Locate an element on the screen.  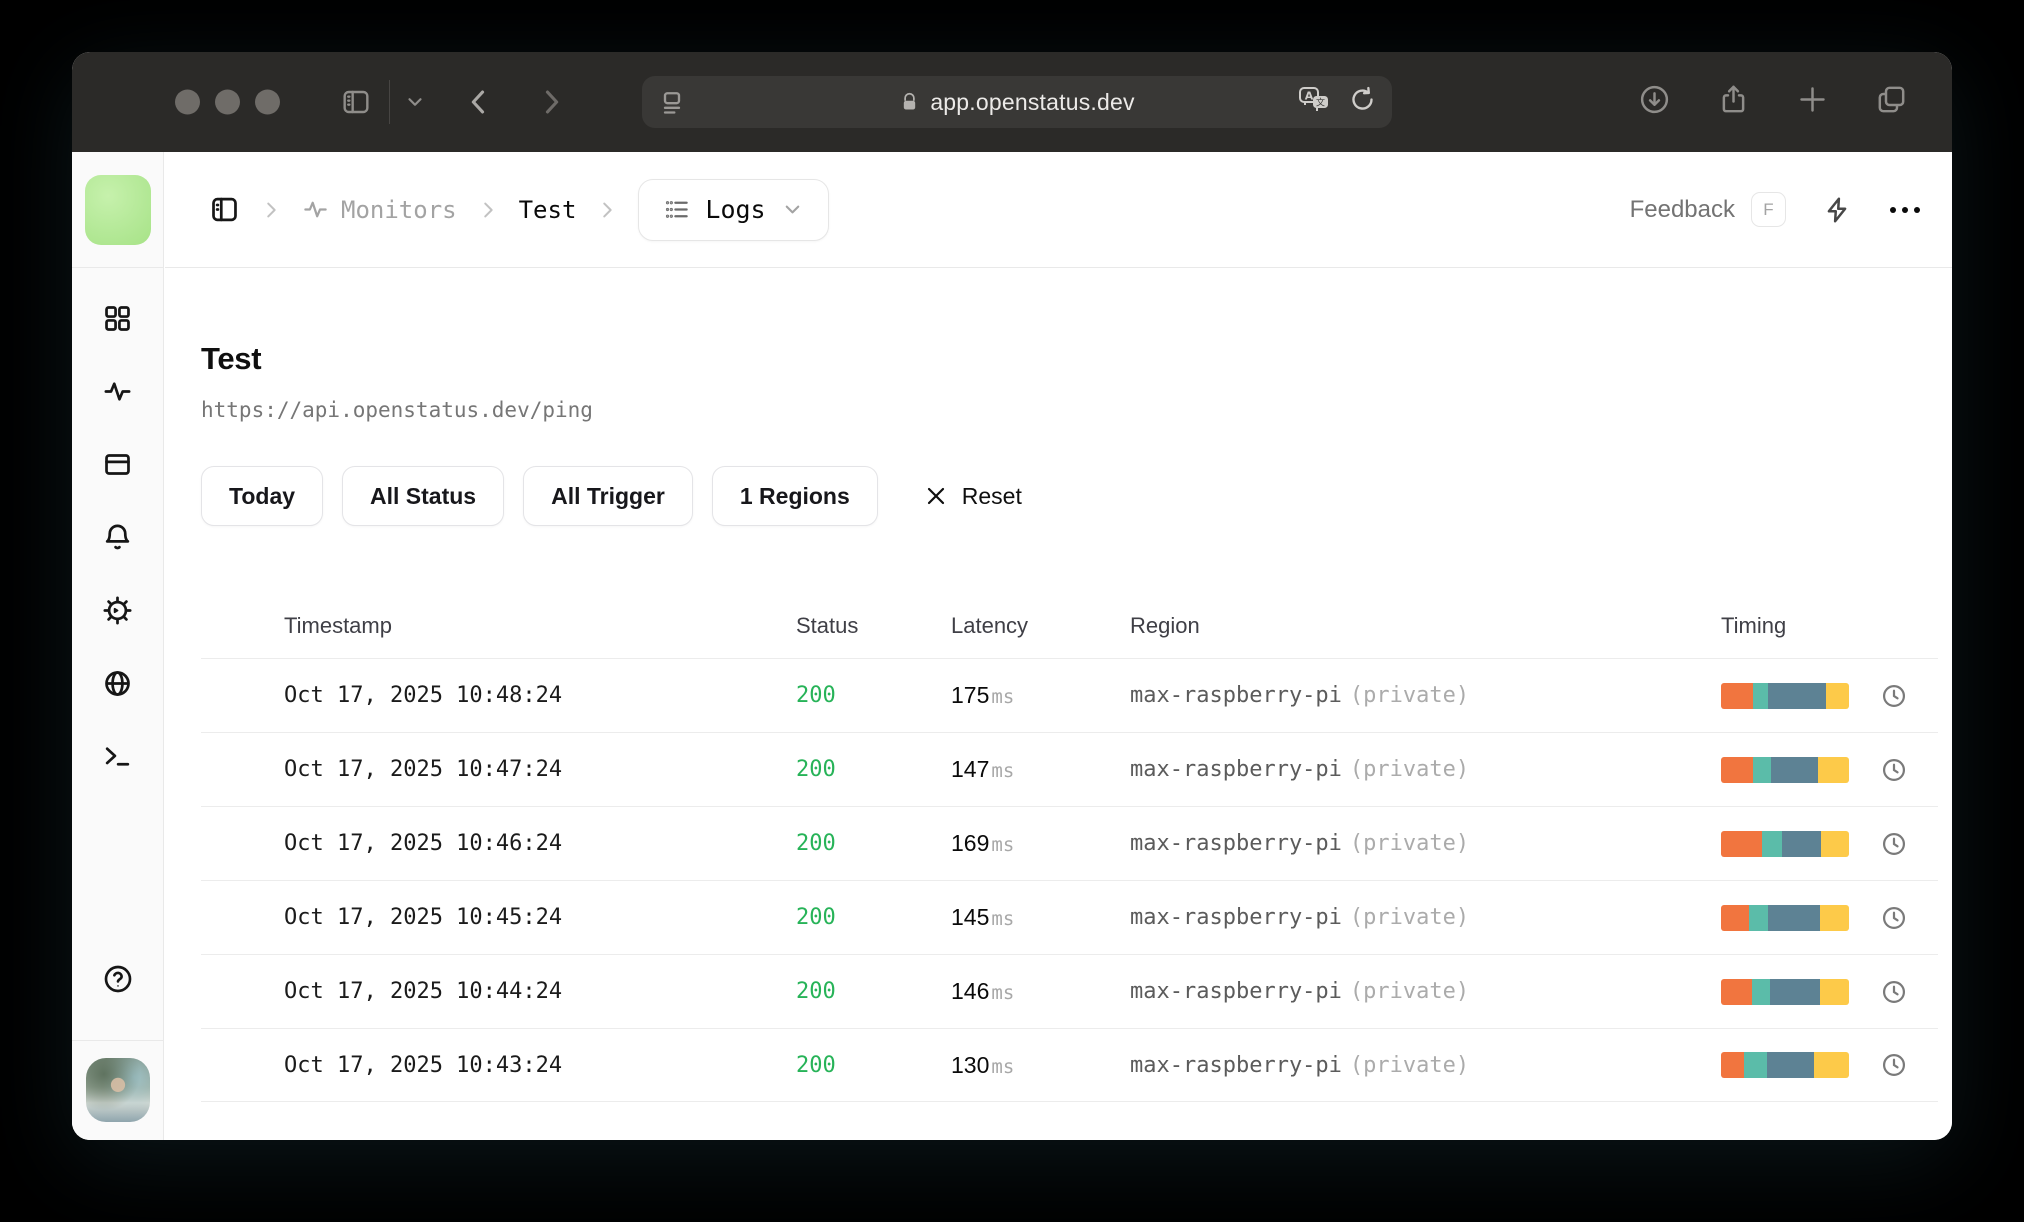
help-icon is located at coordinates (118, 981).